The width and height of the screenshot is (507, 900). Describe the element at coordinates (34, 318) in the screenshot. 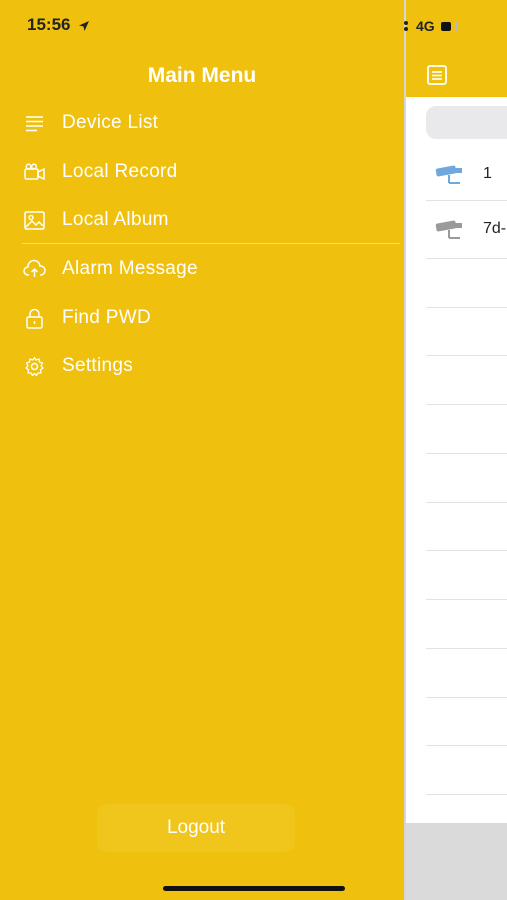

I see `lock-icon` at that location.